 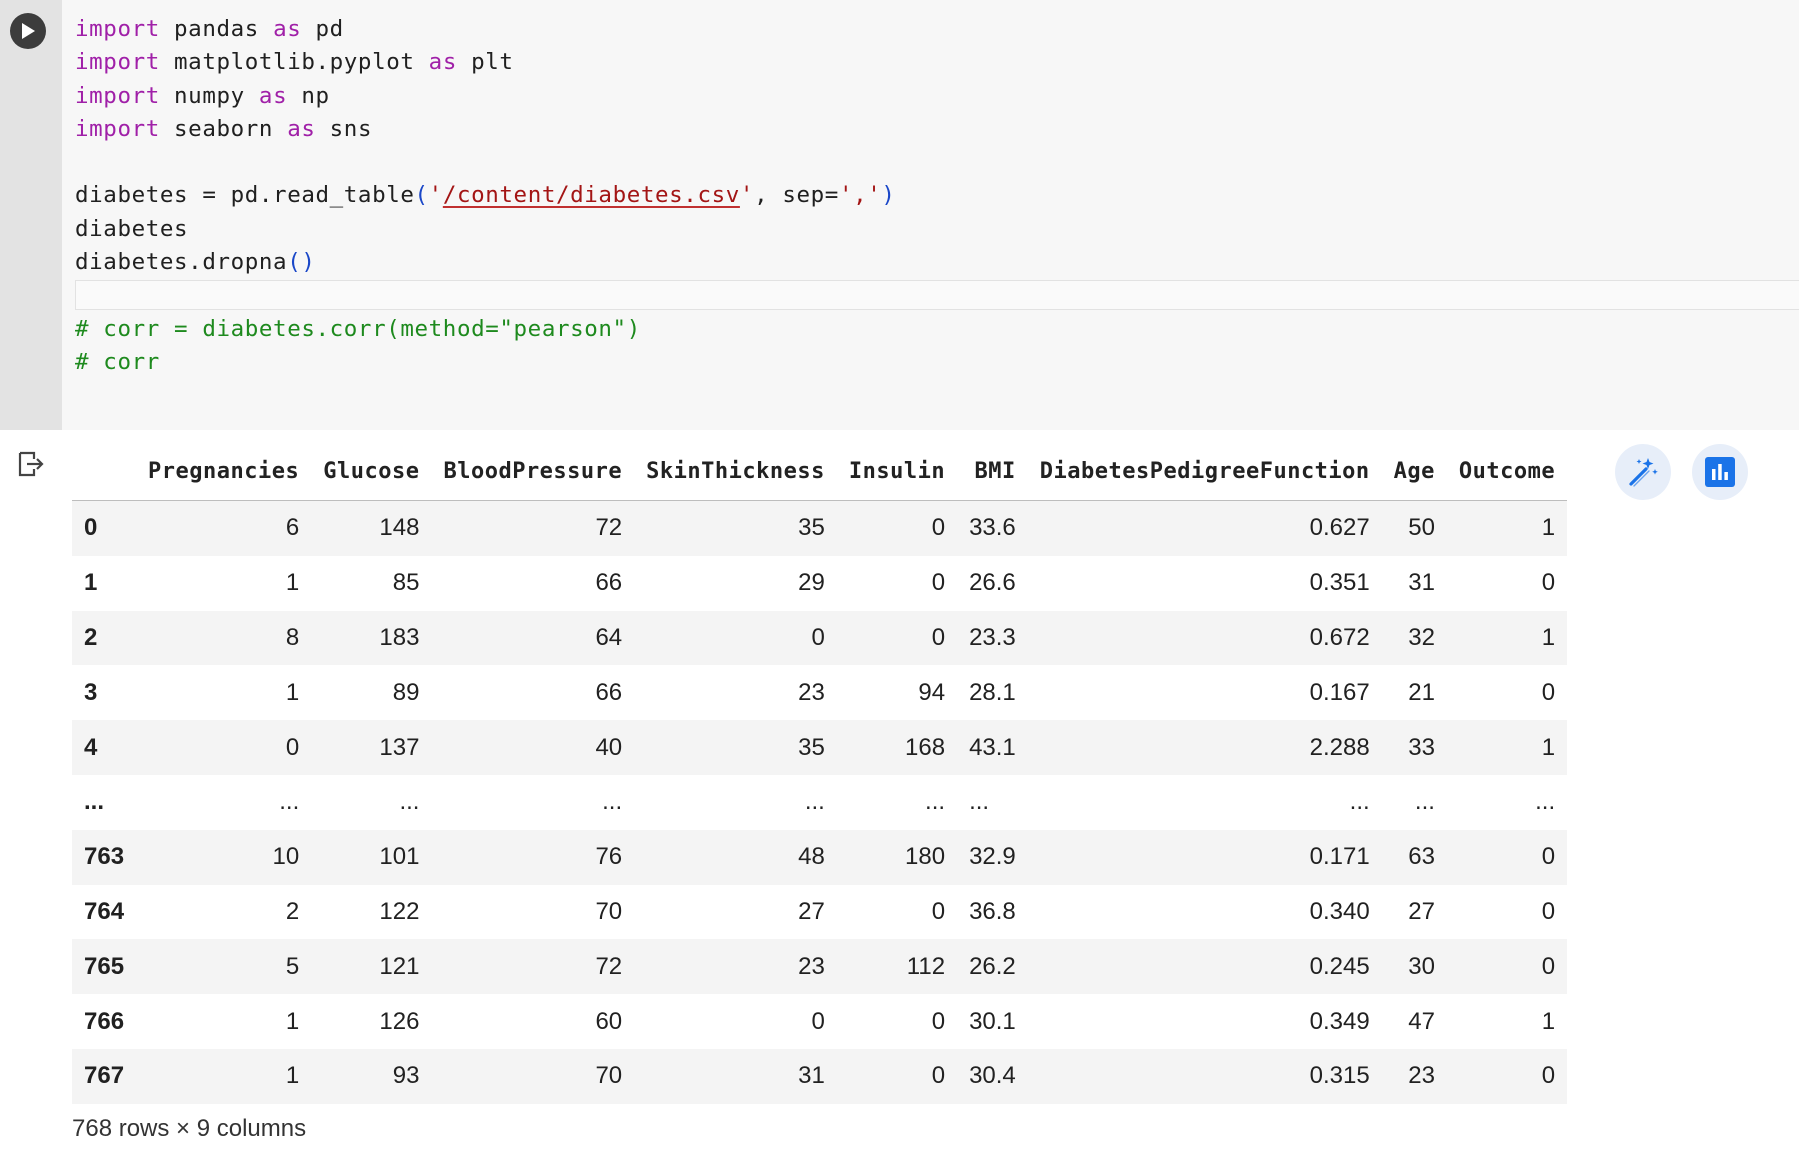 What do you see at coordinates (992, 1021) in the screenshot?
I see `table-cell: 30.1` at bounding box center [992, 1021].